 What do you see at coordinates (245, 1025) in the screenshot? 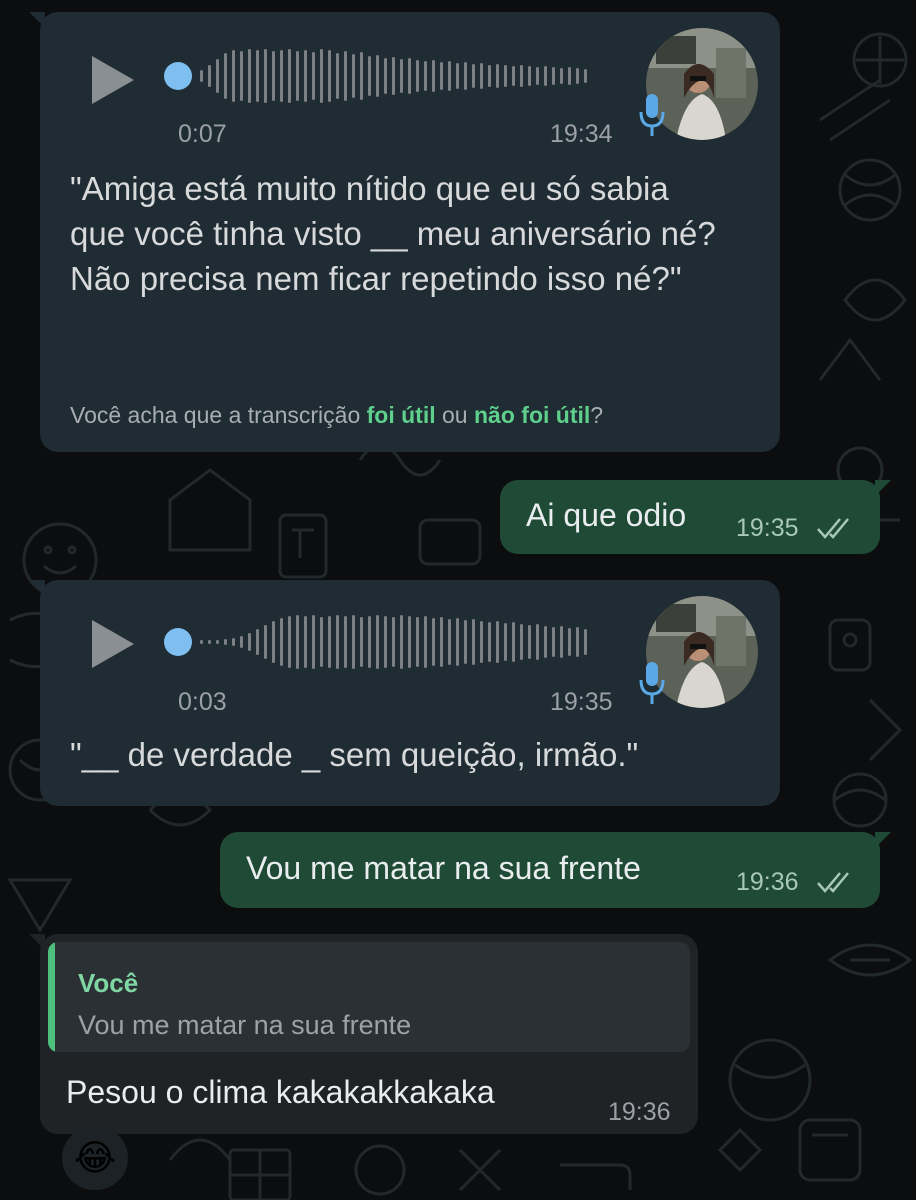
I see `quote-text: Vou me matar na sua frente` at bounding box center [245, 1025].